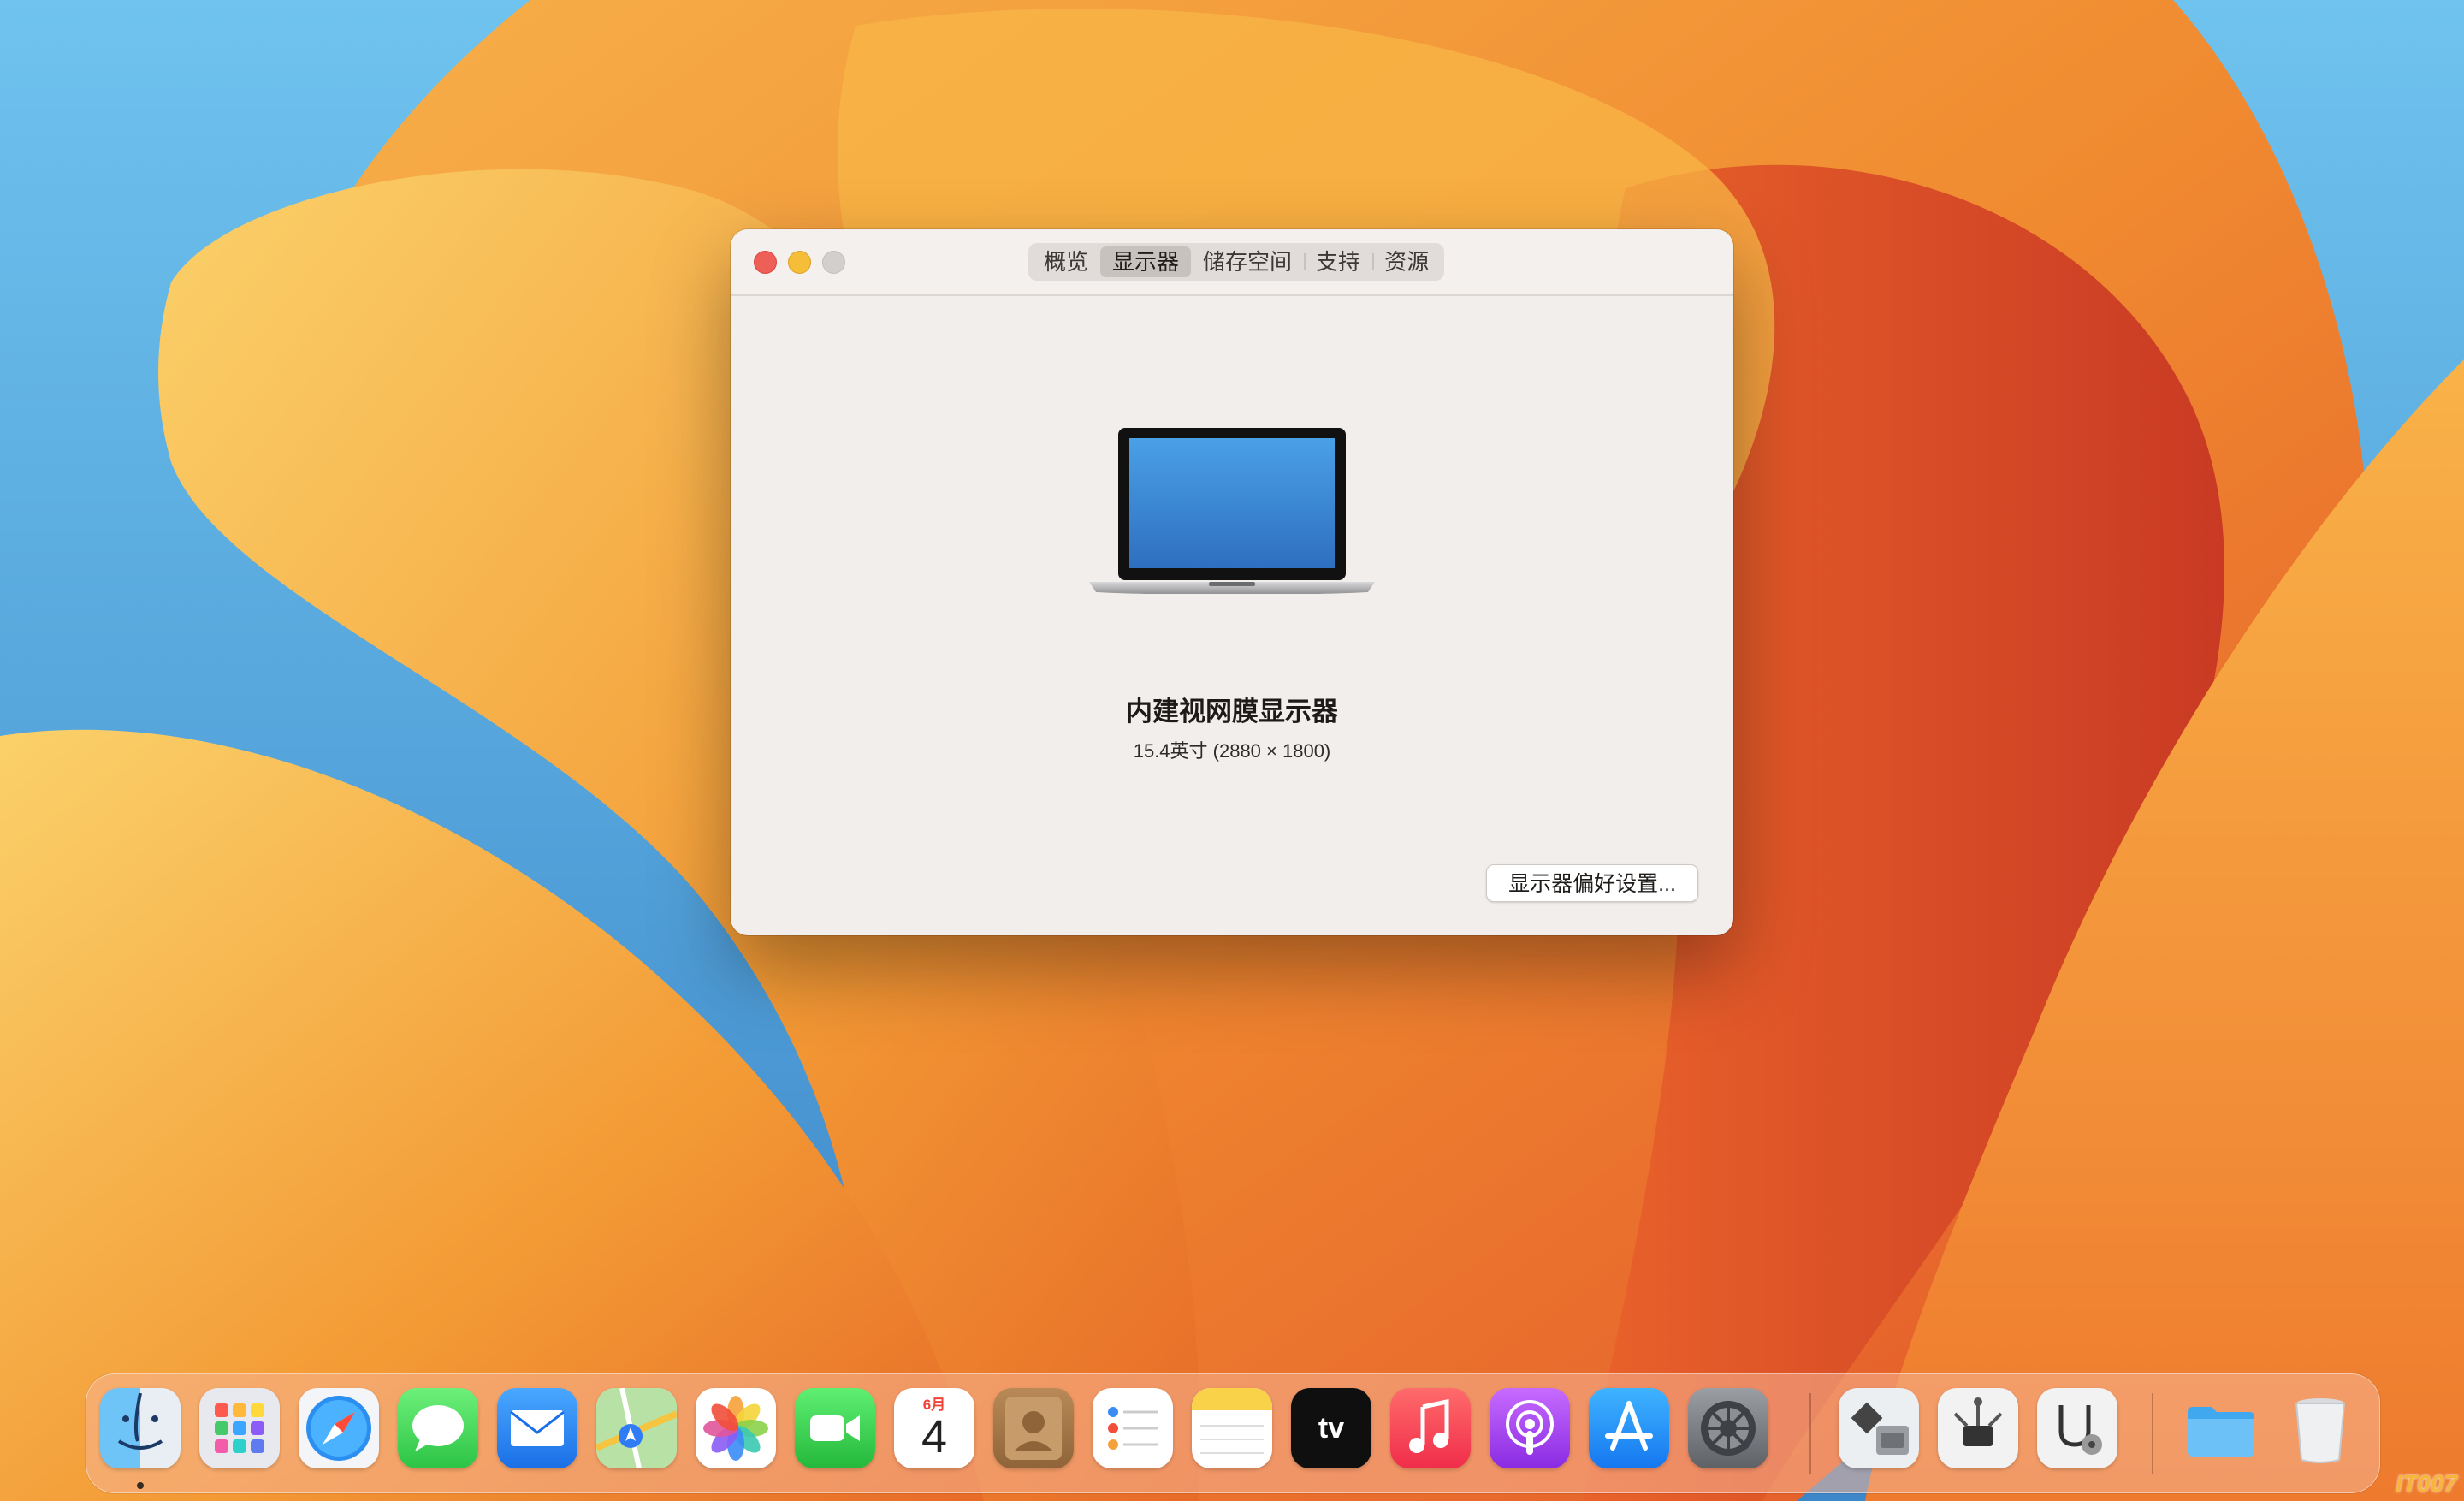  I want to click on messages-icon, so click(438, 1428).